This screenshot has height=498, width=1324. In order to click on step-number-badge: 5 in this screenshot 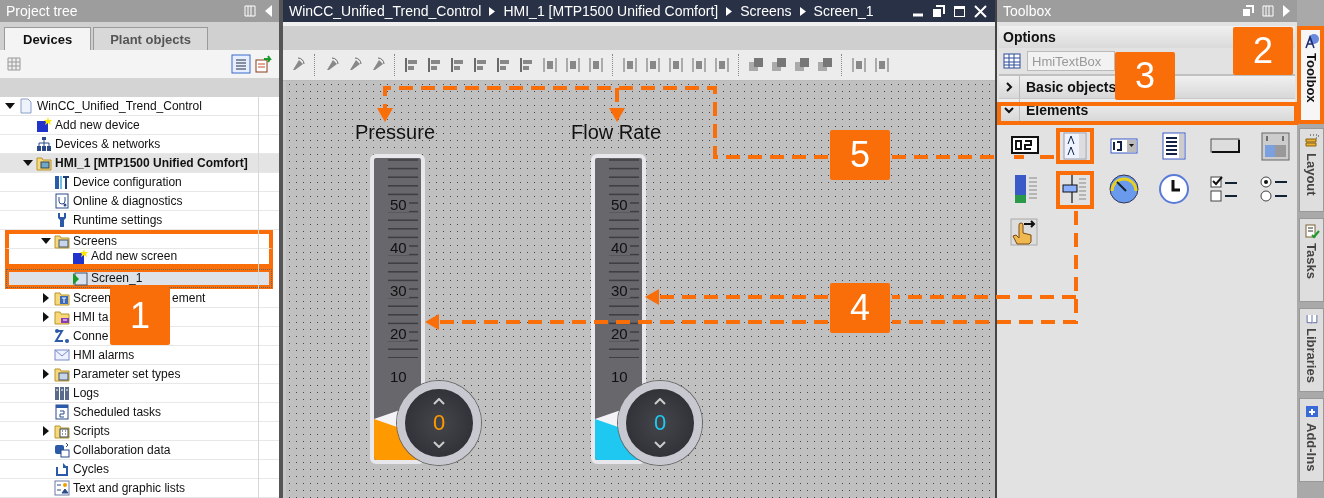, I will do `click(860, 155)`.